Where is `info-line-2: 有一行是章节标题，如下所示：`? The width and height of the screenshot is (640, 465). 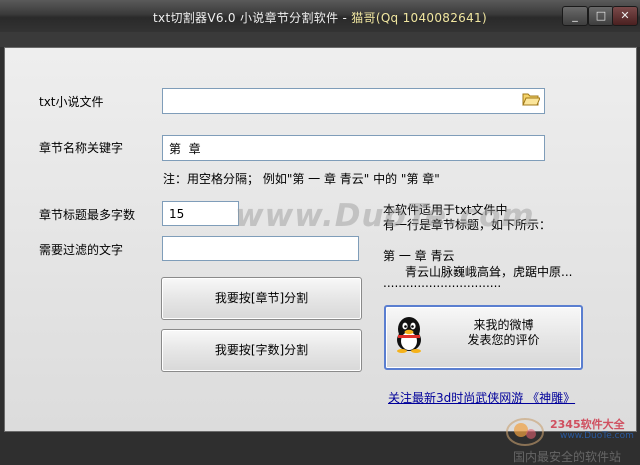
info-line-2: 有一行是章节标题，如下所示： is located at coordinates (467, 225).